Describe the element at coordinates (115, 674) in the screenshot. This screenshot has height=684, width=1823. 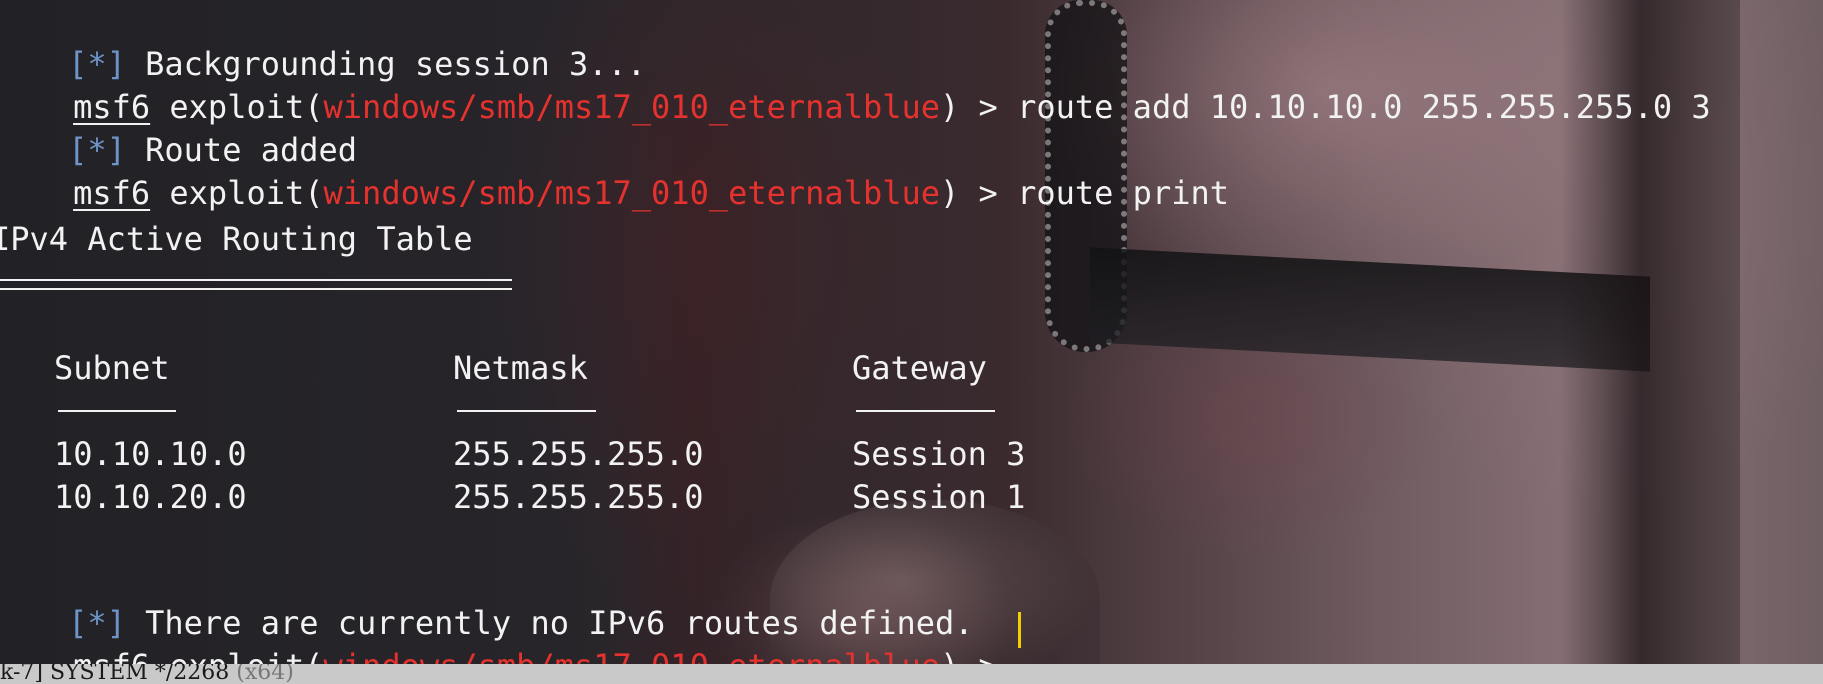
I see `status-session-text: k-7] SYSTEM */2268` at that location.